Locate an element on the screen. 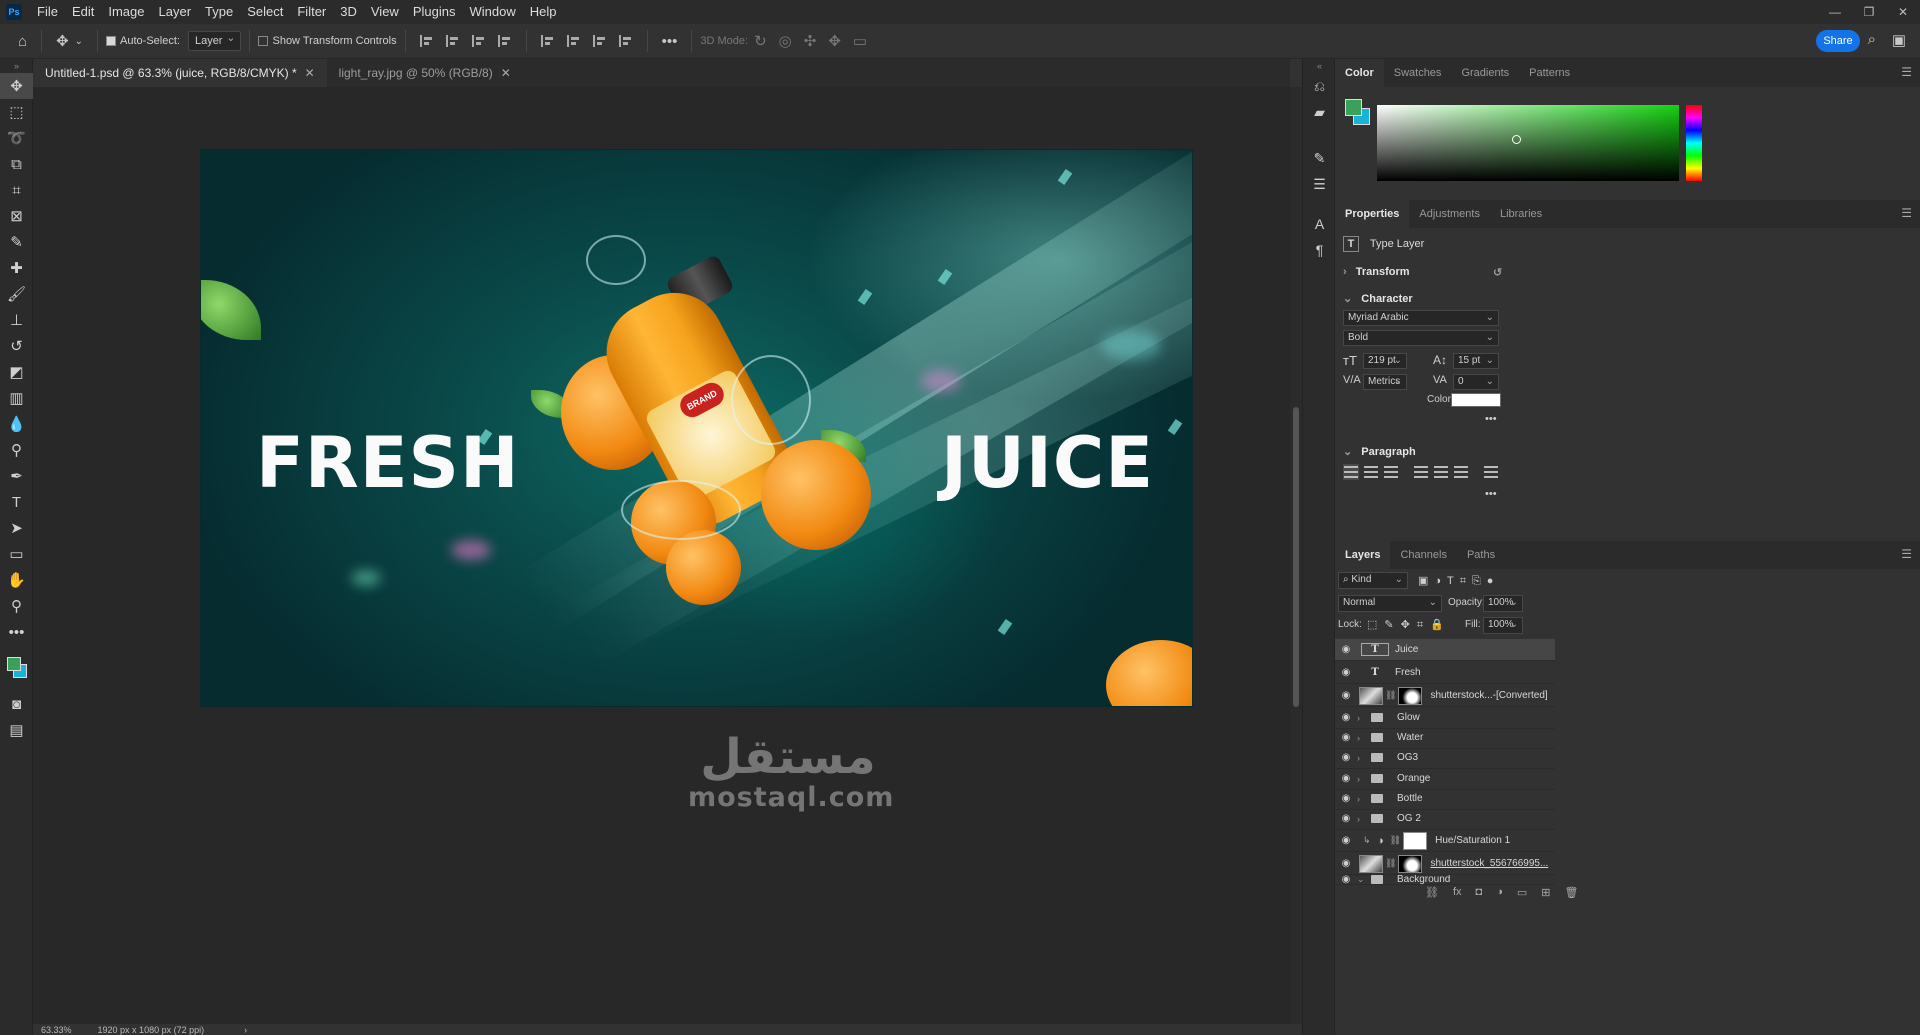  color-swatches is located at coordinates (16, 668).